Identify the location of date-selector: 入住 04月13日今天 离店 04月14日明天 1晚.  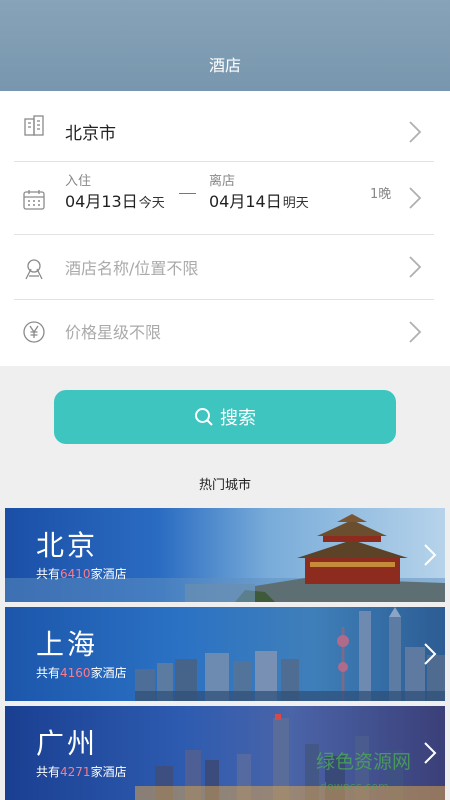
(224, 198).